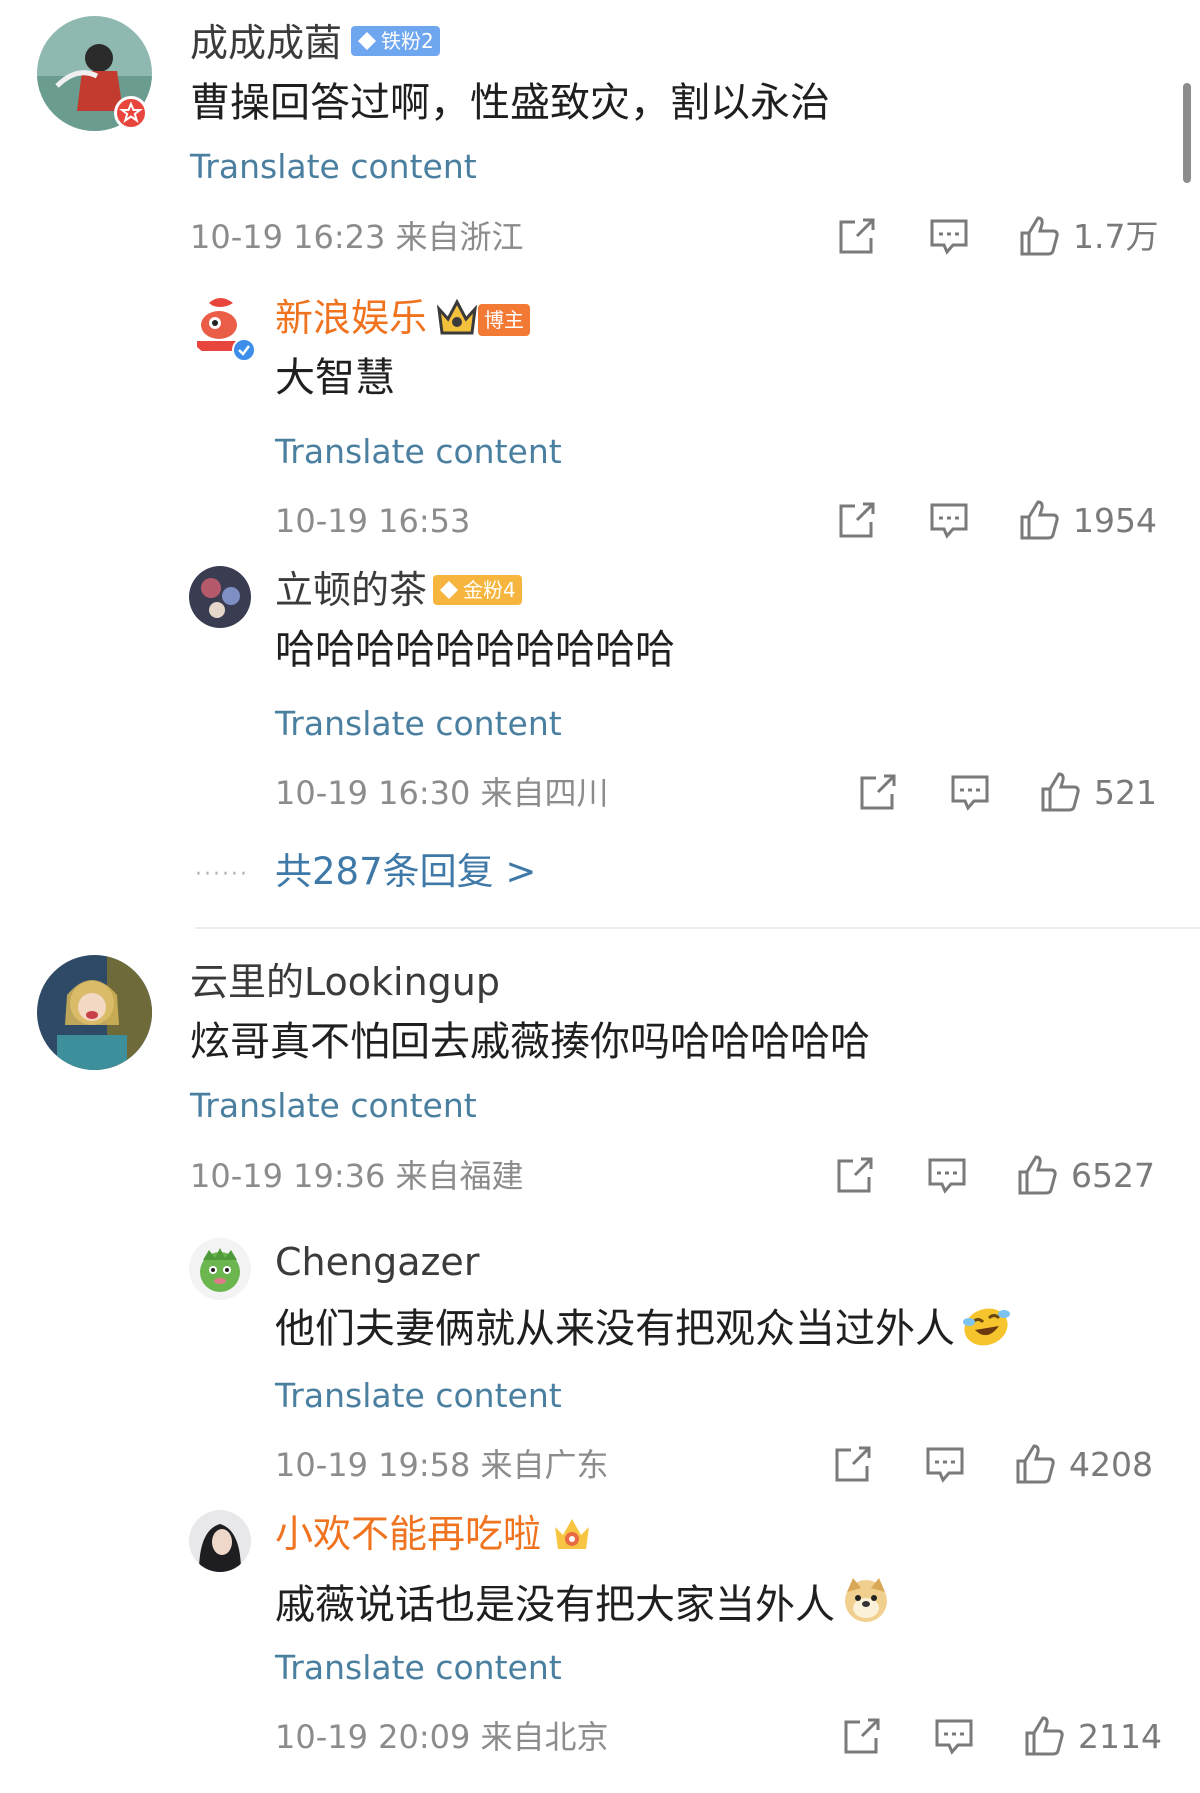 The image size is (1200, 1793). Describe the element at coordinates (1002, 1737) in the screenshot. I see `reply-actions: 2114` at that location.